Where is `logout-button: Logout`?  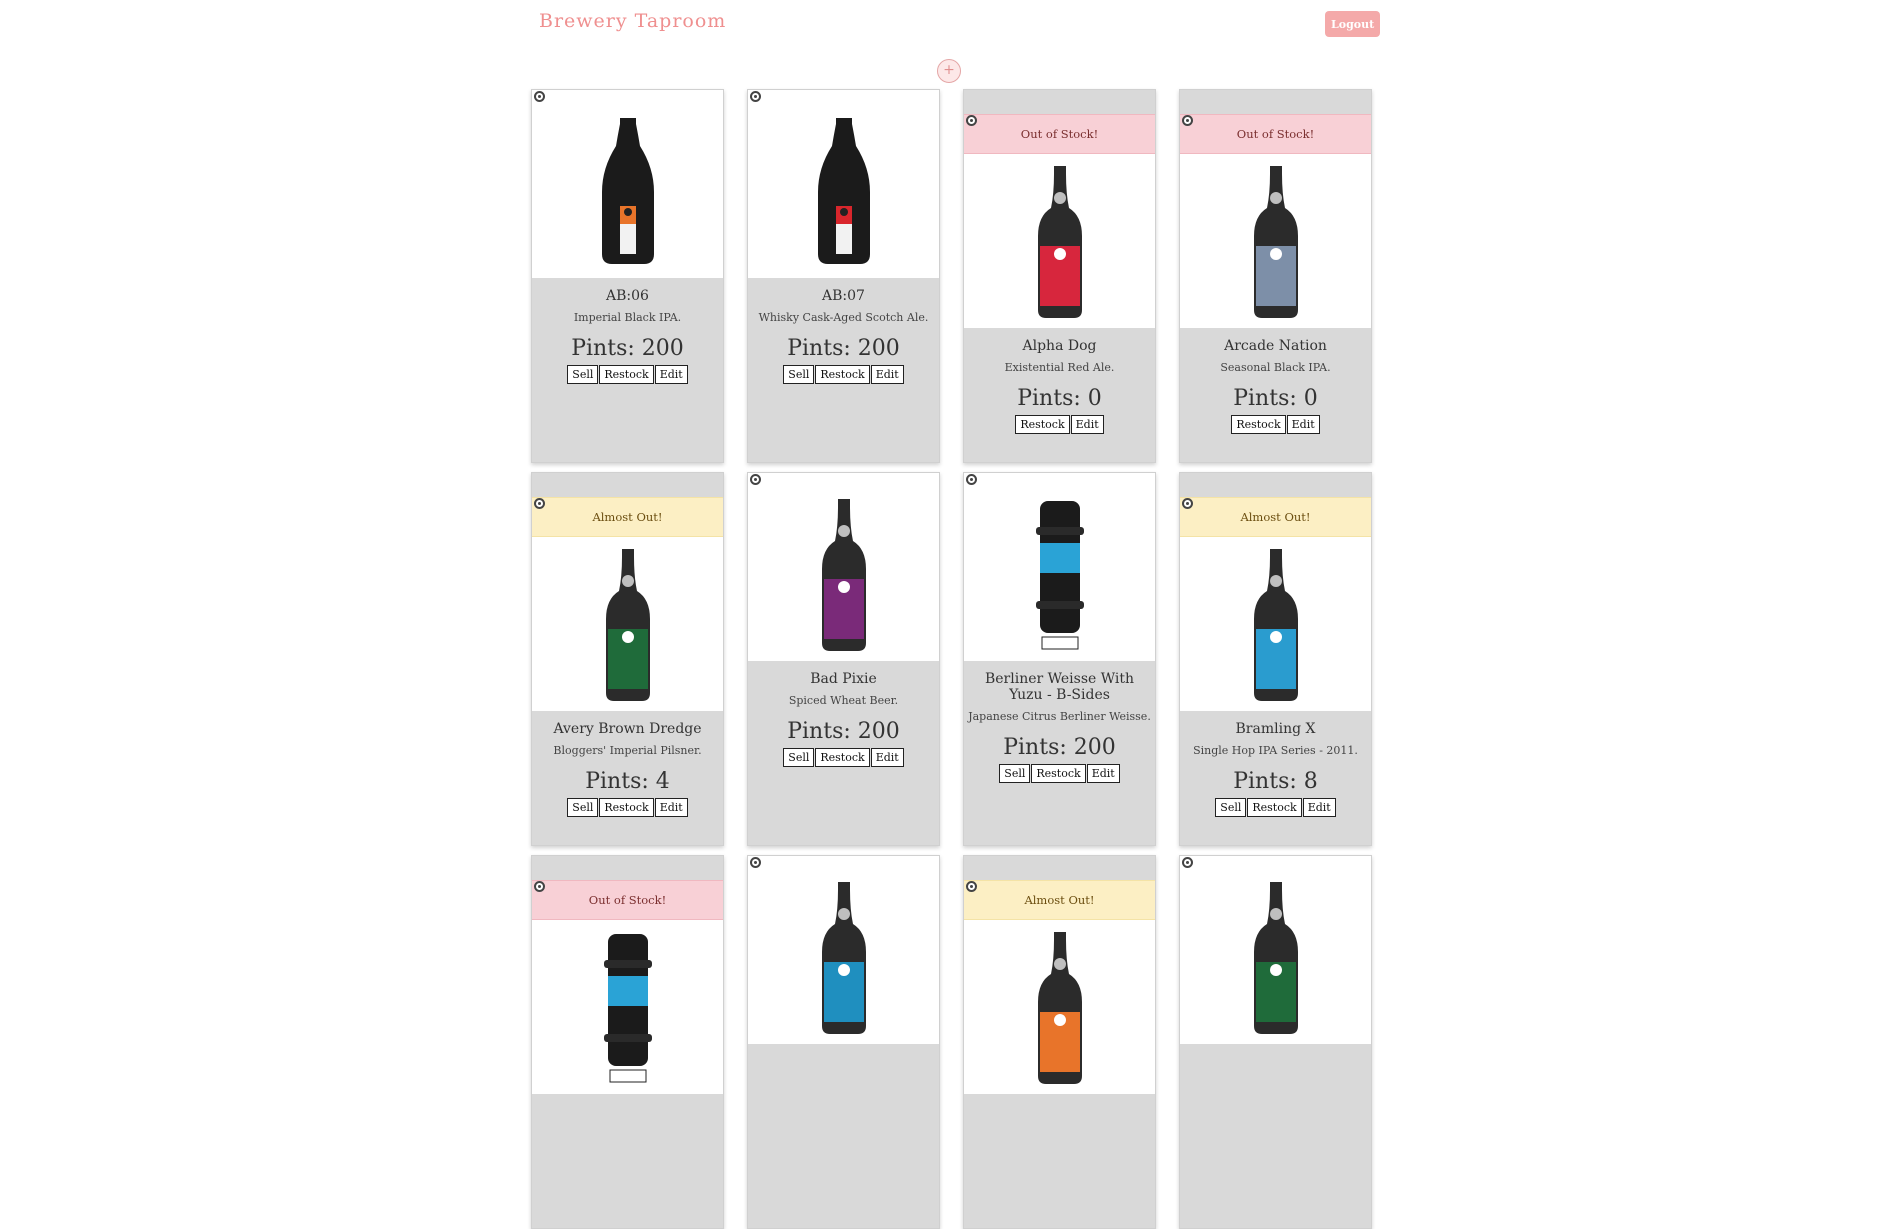 logout-button: Logout is located at coordinates (1353, 24).